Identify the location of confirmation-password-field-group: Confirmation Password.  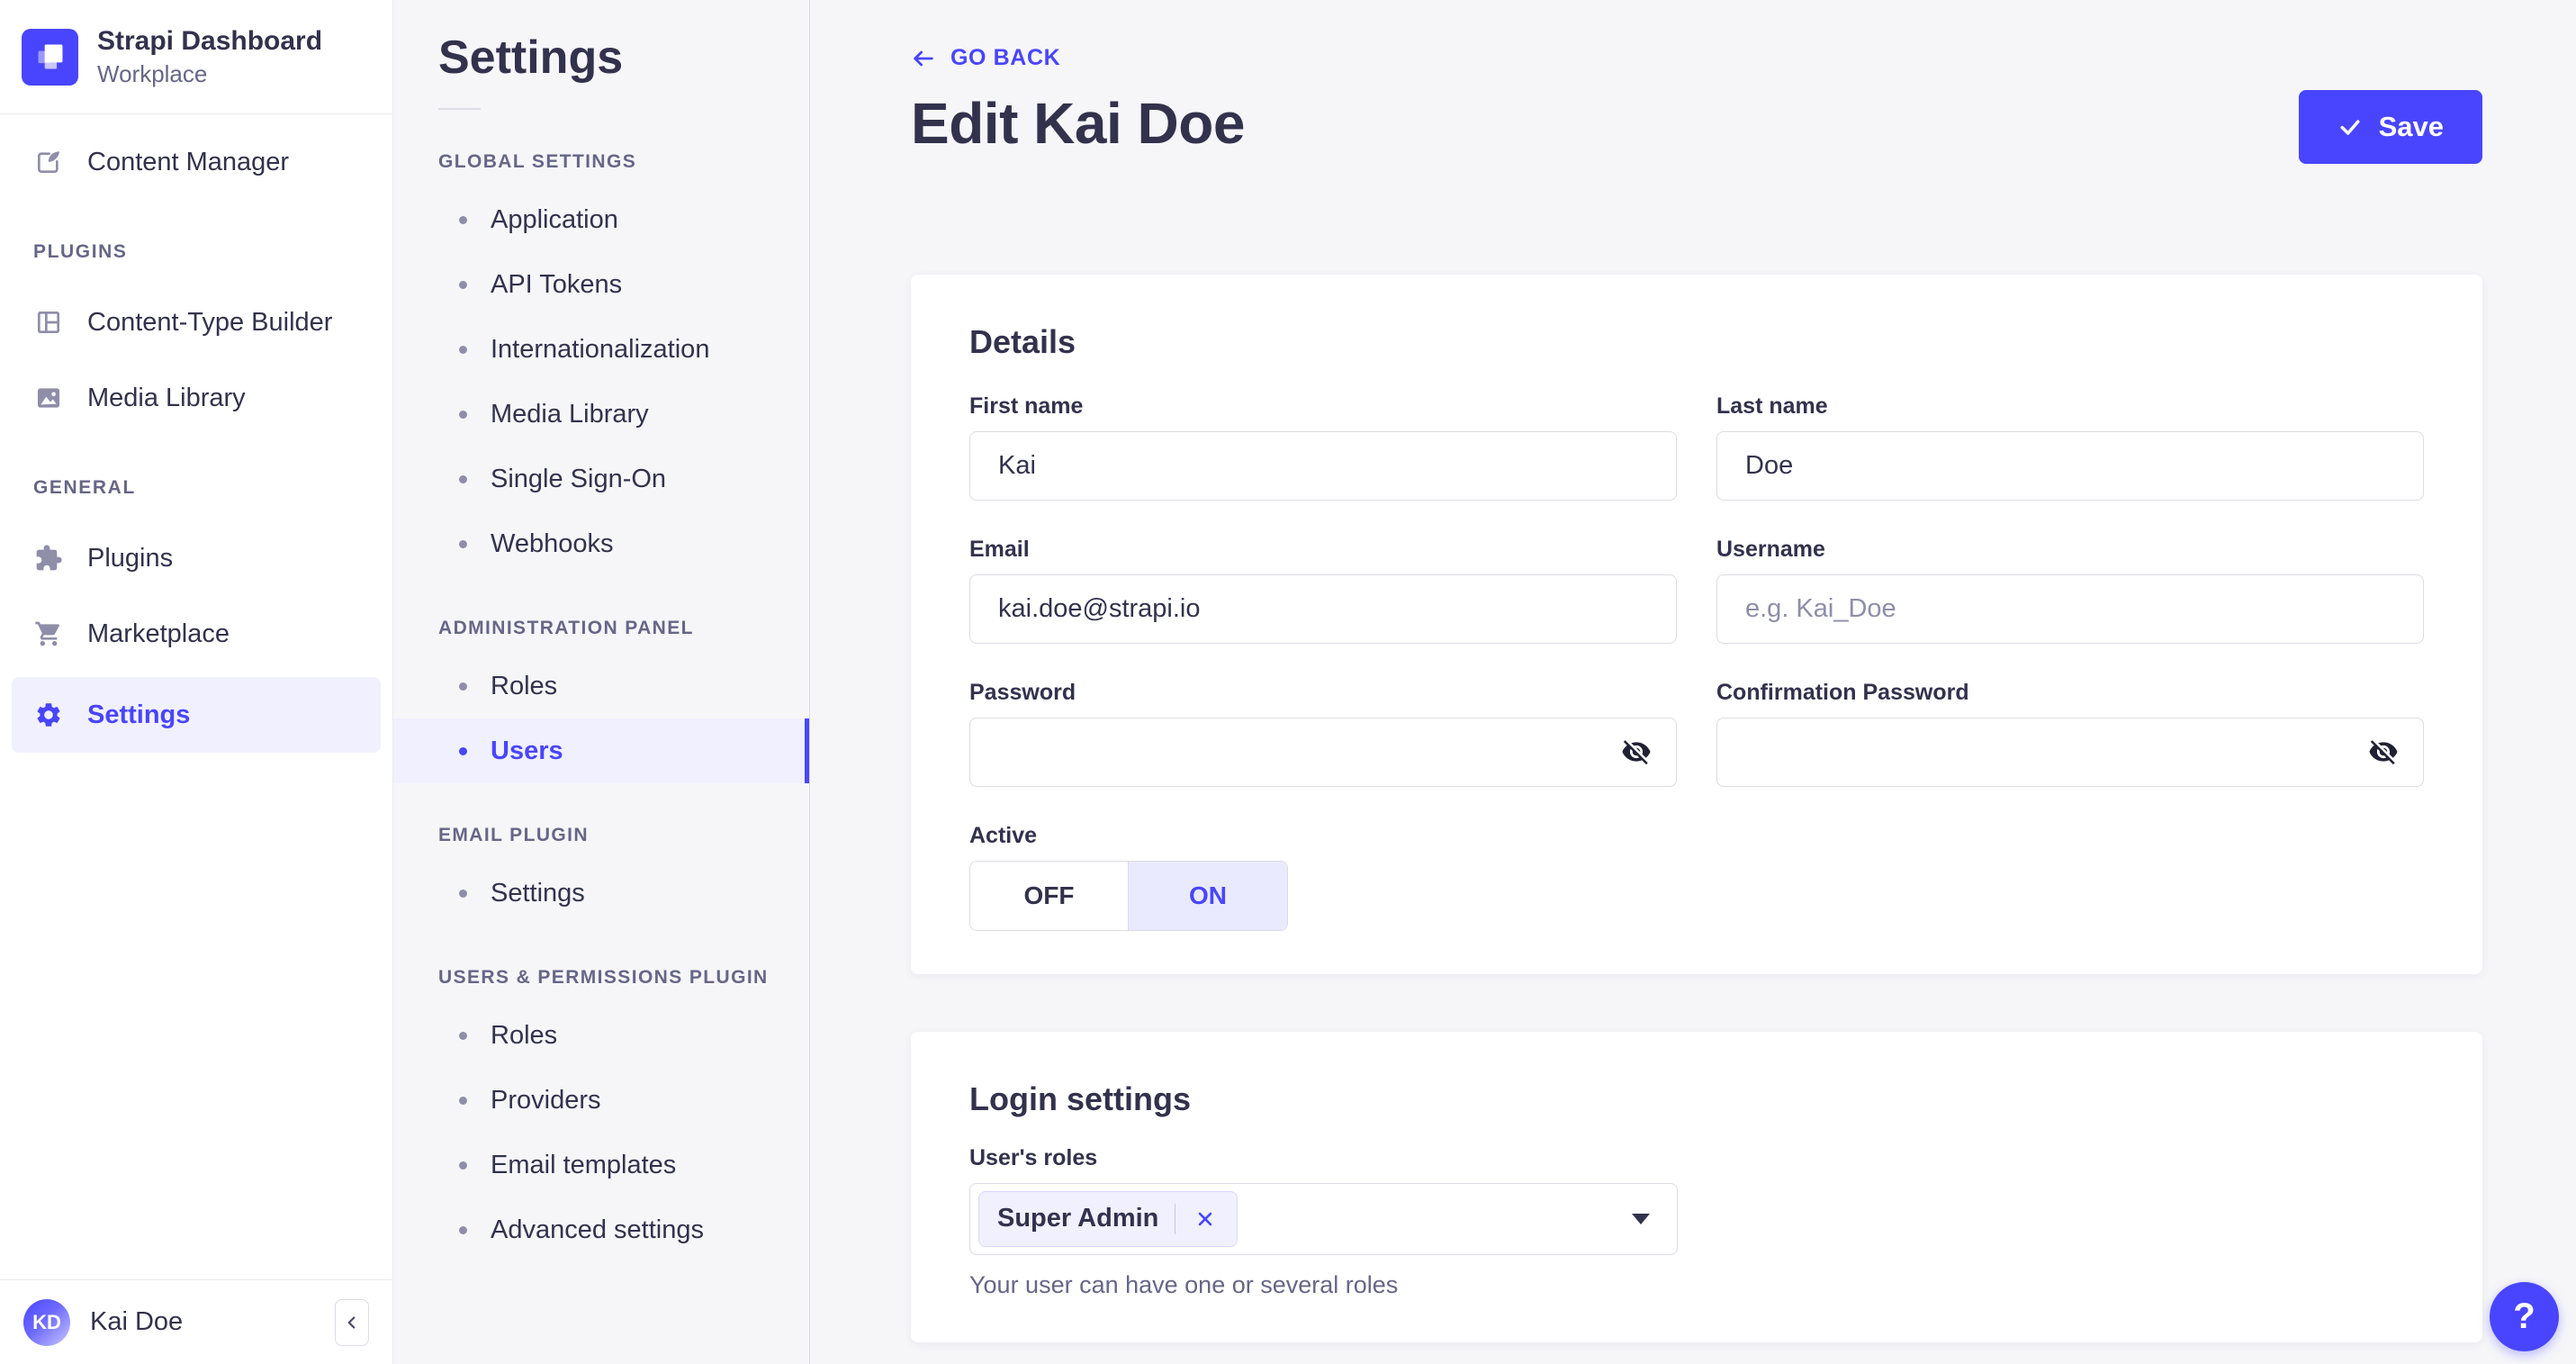
(2070, 733).